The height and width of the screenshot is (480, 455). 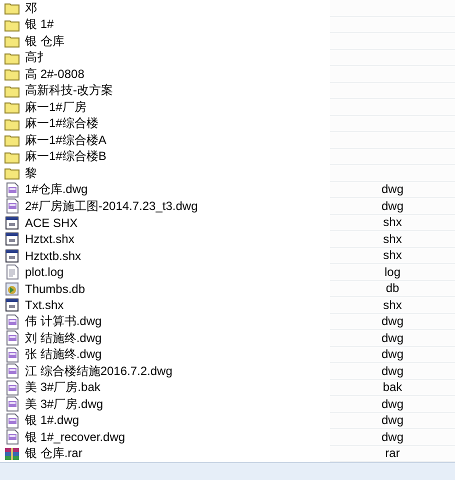 What do you see at coordinates (55, 107) in the screenshot?
I see `file-name: 麻一1#厂房` at bounding box center [55, 107].